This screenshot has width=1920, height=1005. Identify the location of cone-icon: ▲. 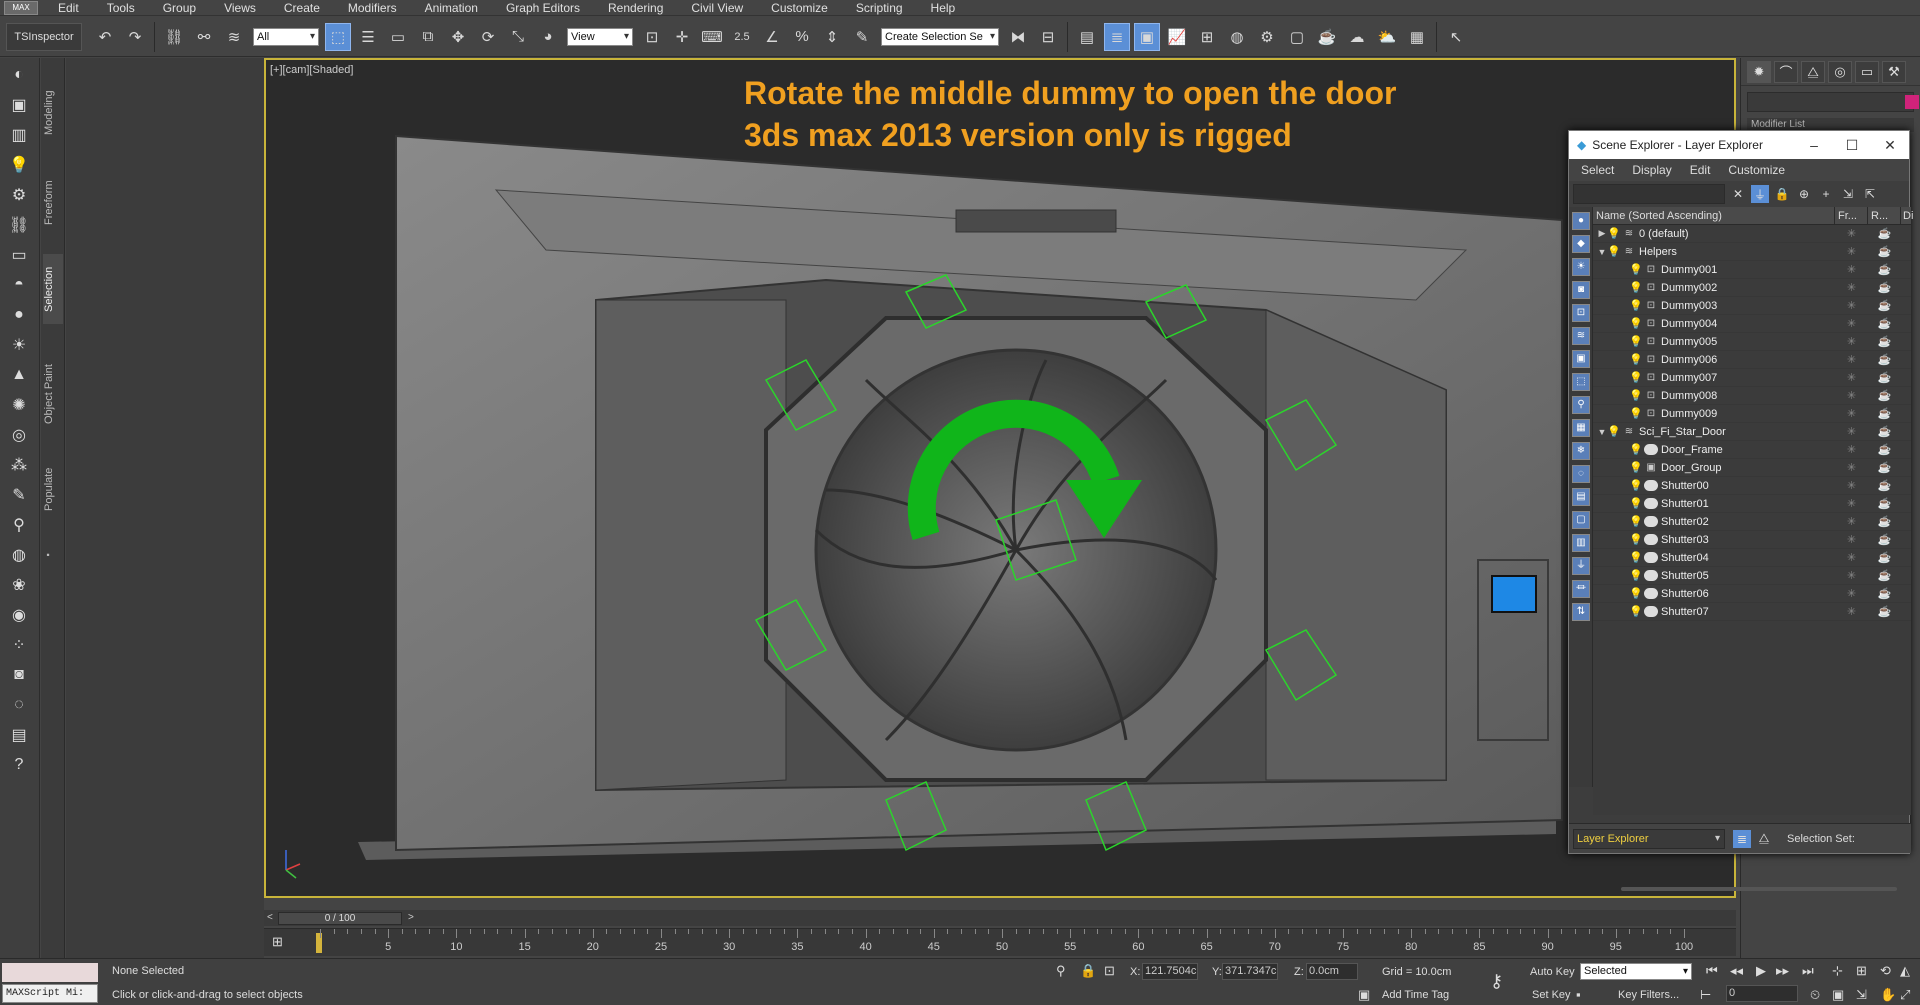
(19, 375).